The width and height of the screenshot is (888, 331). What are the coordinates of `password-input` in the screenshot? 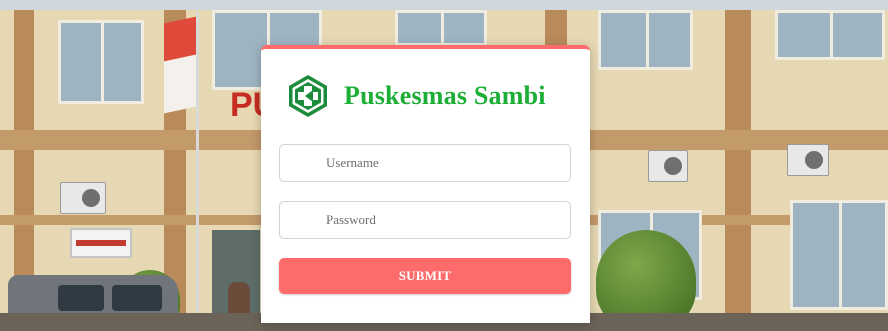 It's located at (425, 220).